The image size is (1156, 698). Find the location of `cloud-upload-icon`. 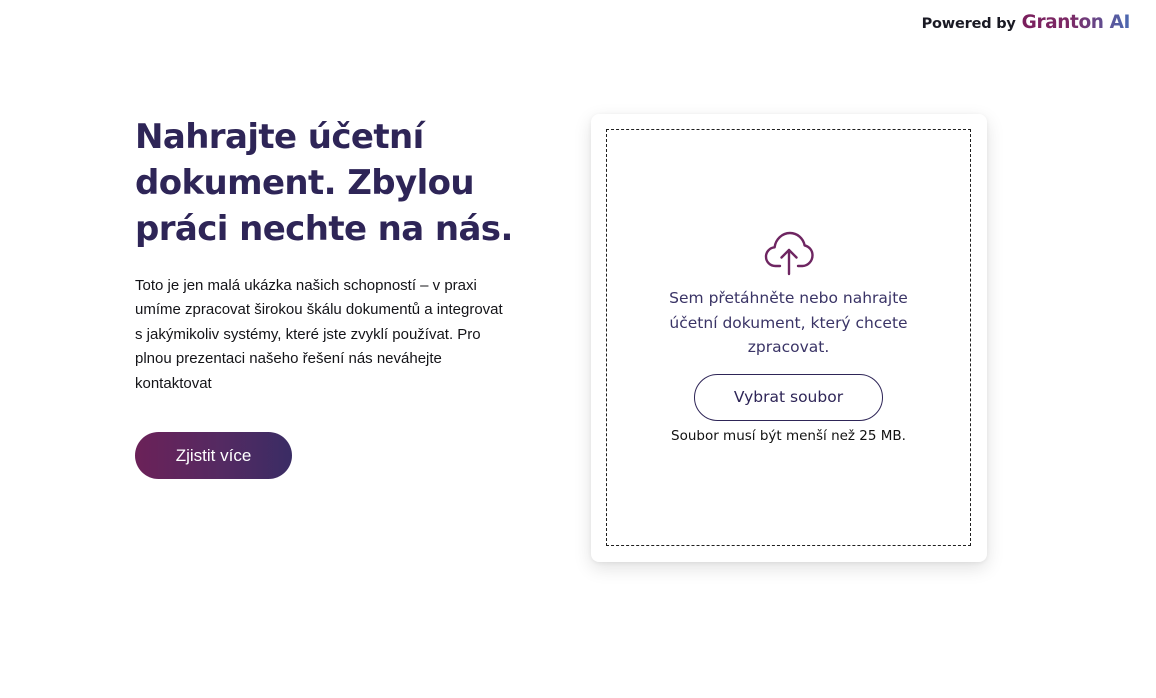

cloud-upload-icon is located at coordinates (789, 253).